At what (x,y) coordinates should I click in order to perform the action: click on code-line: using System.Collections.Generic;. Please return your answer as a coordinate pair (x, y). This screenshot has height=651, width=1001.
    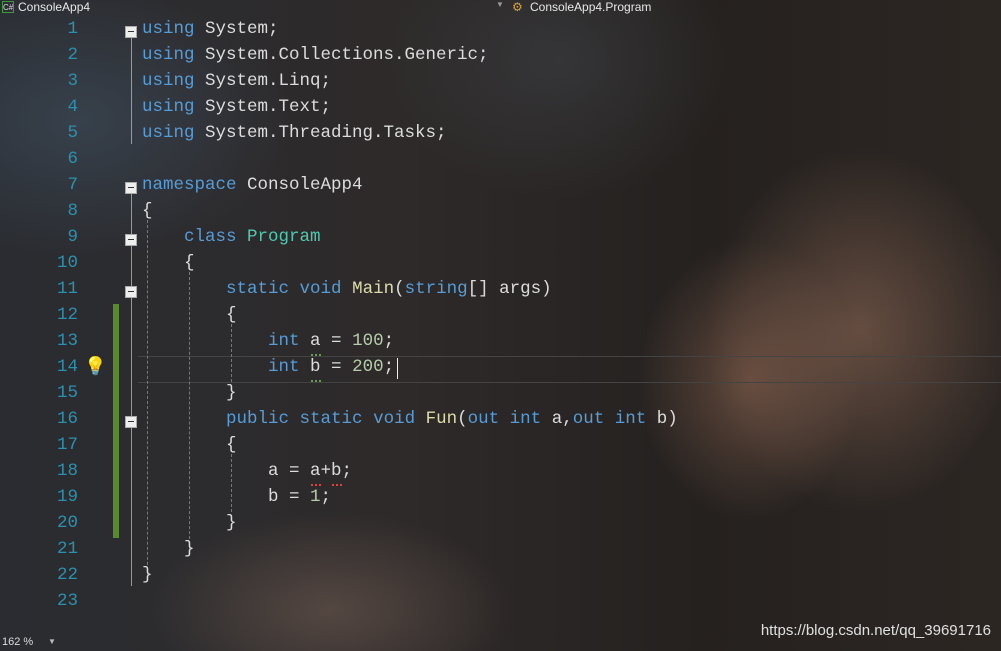
    Looking at the image, I should click on (315, 55).